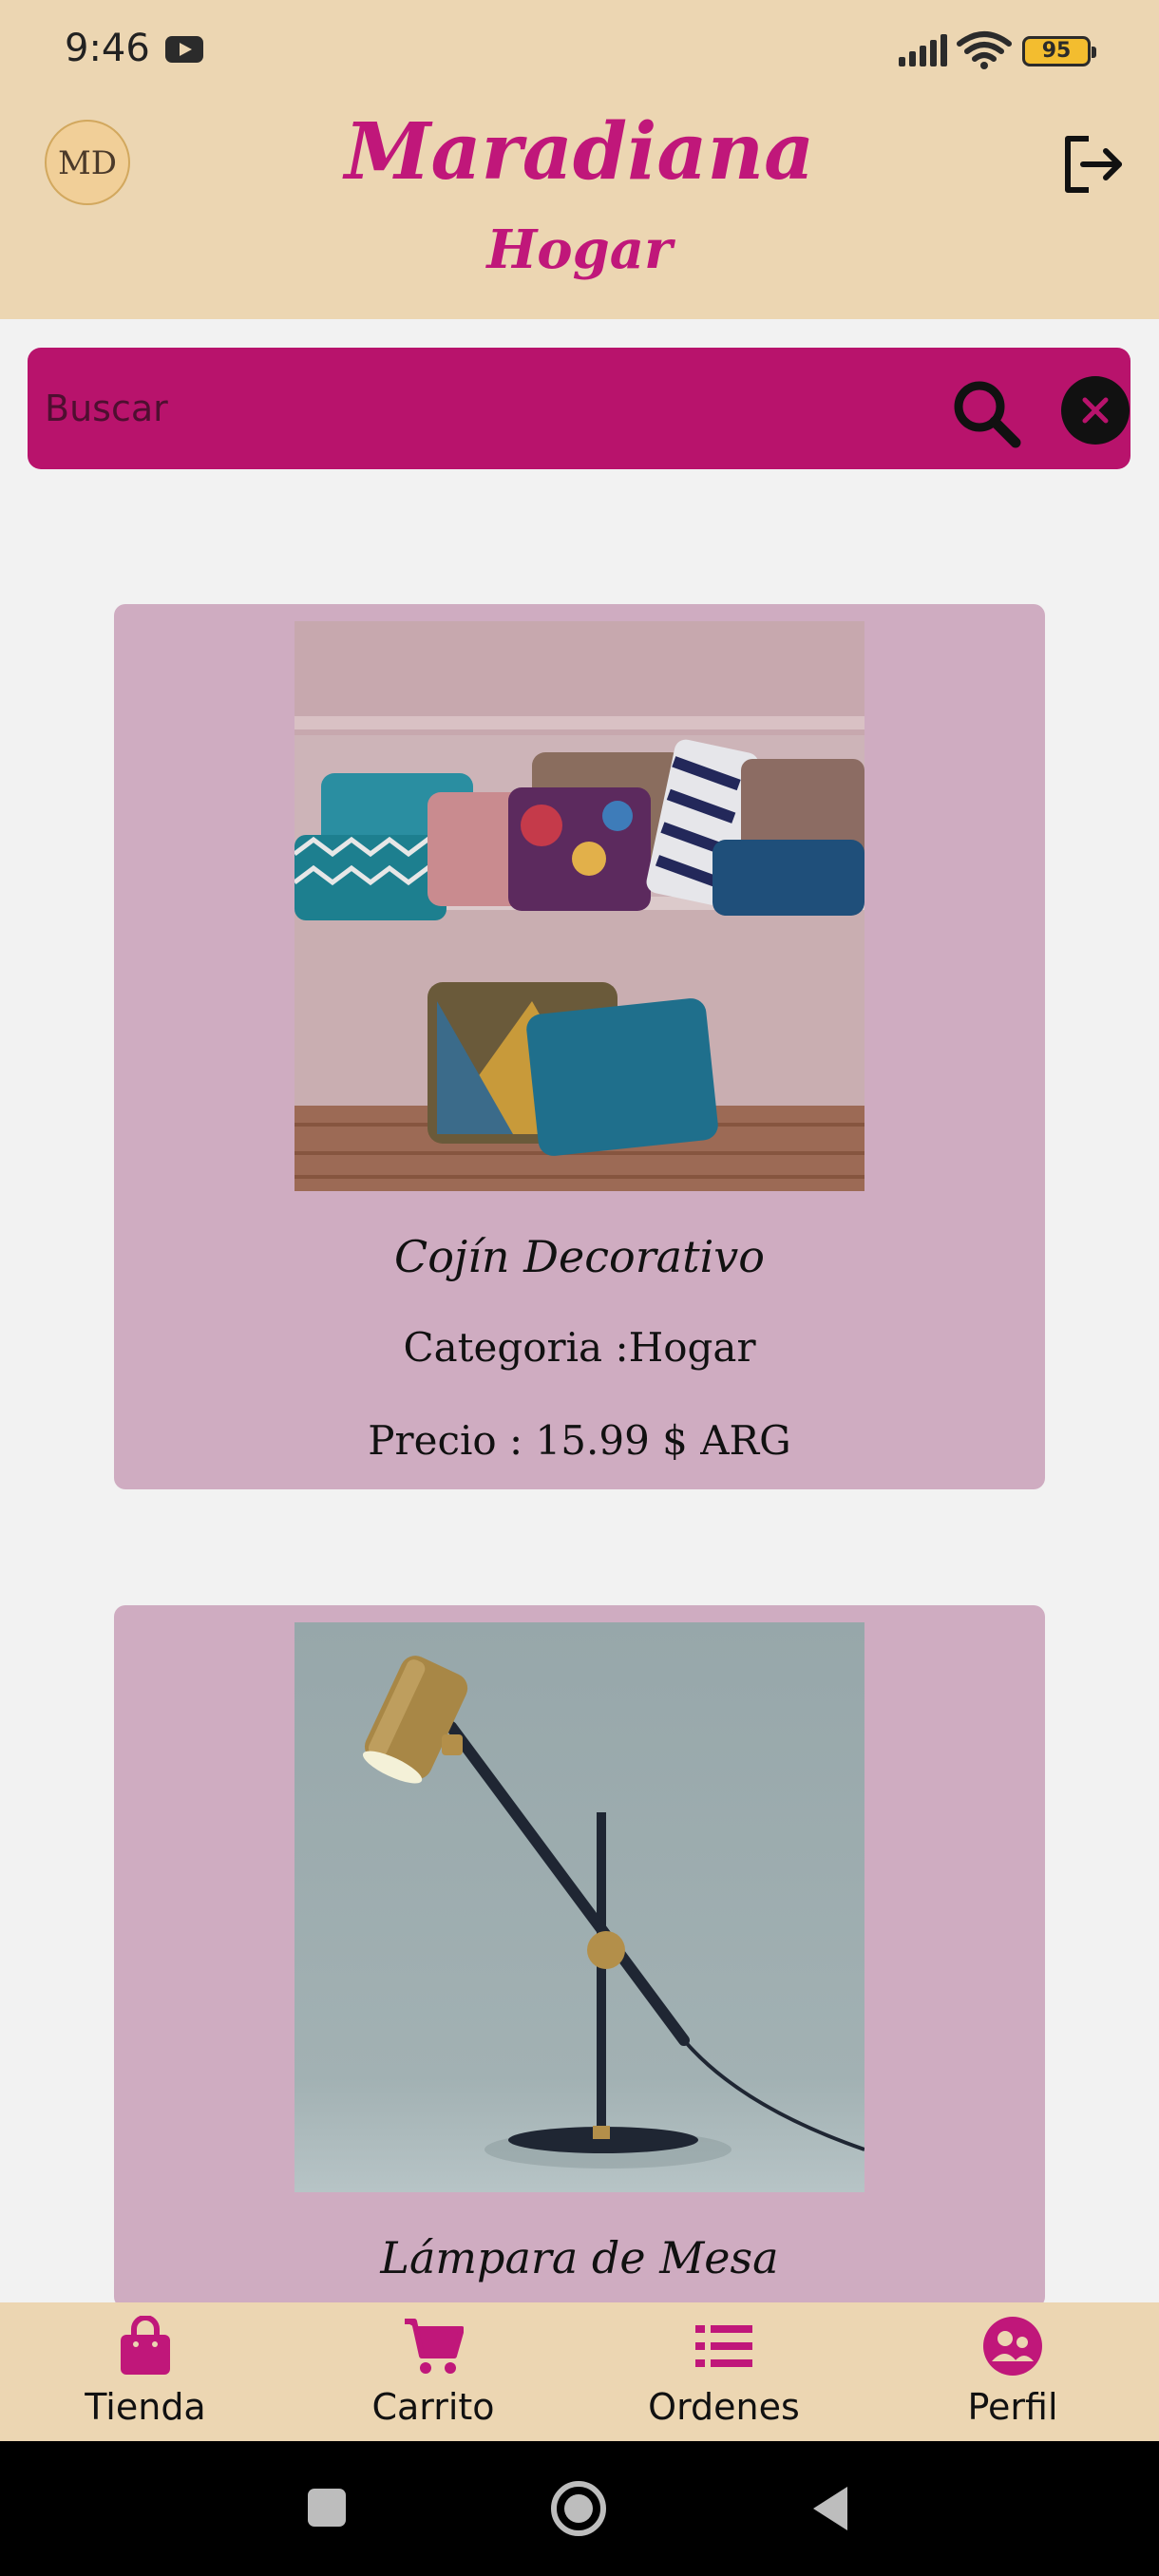 The width and height of the screenshot is (1159, 2576). I want to click on brand-title: Maradiana, so click(579, 152).